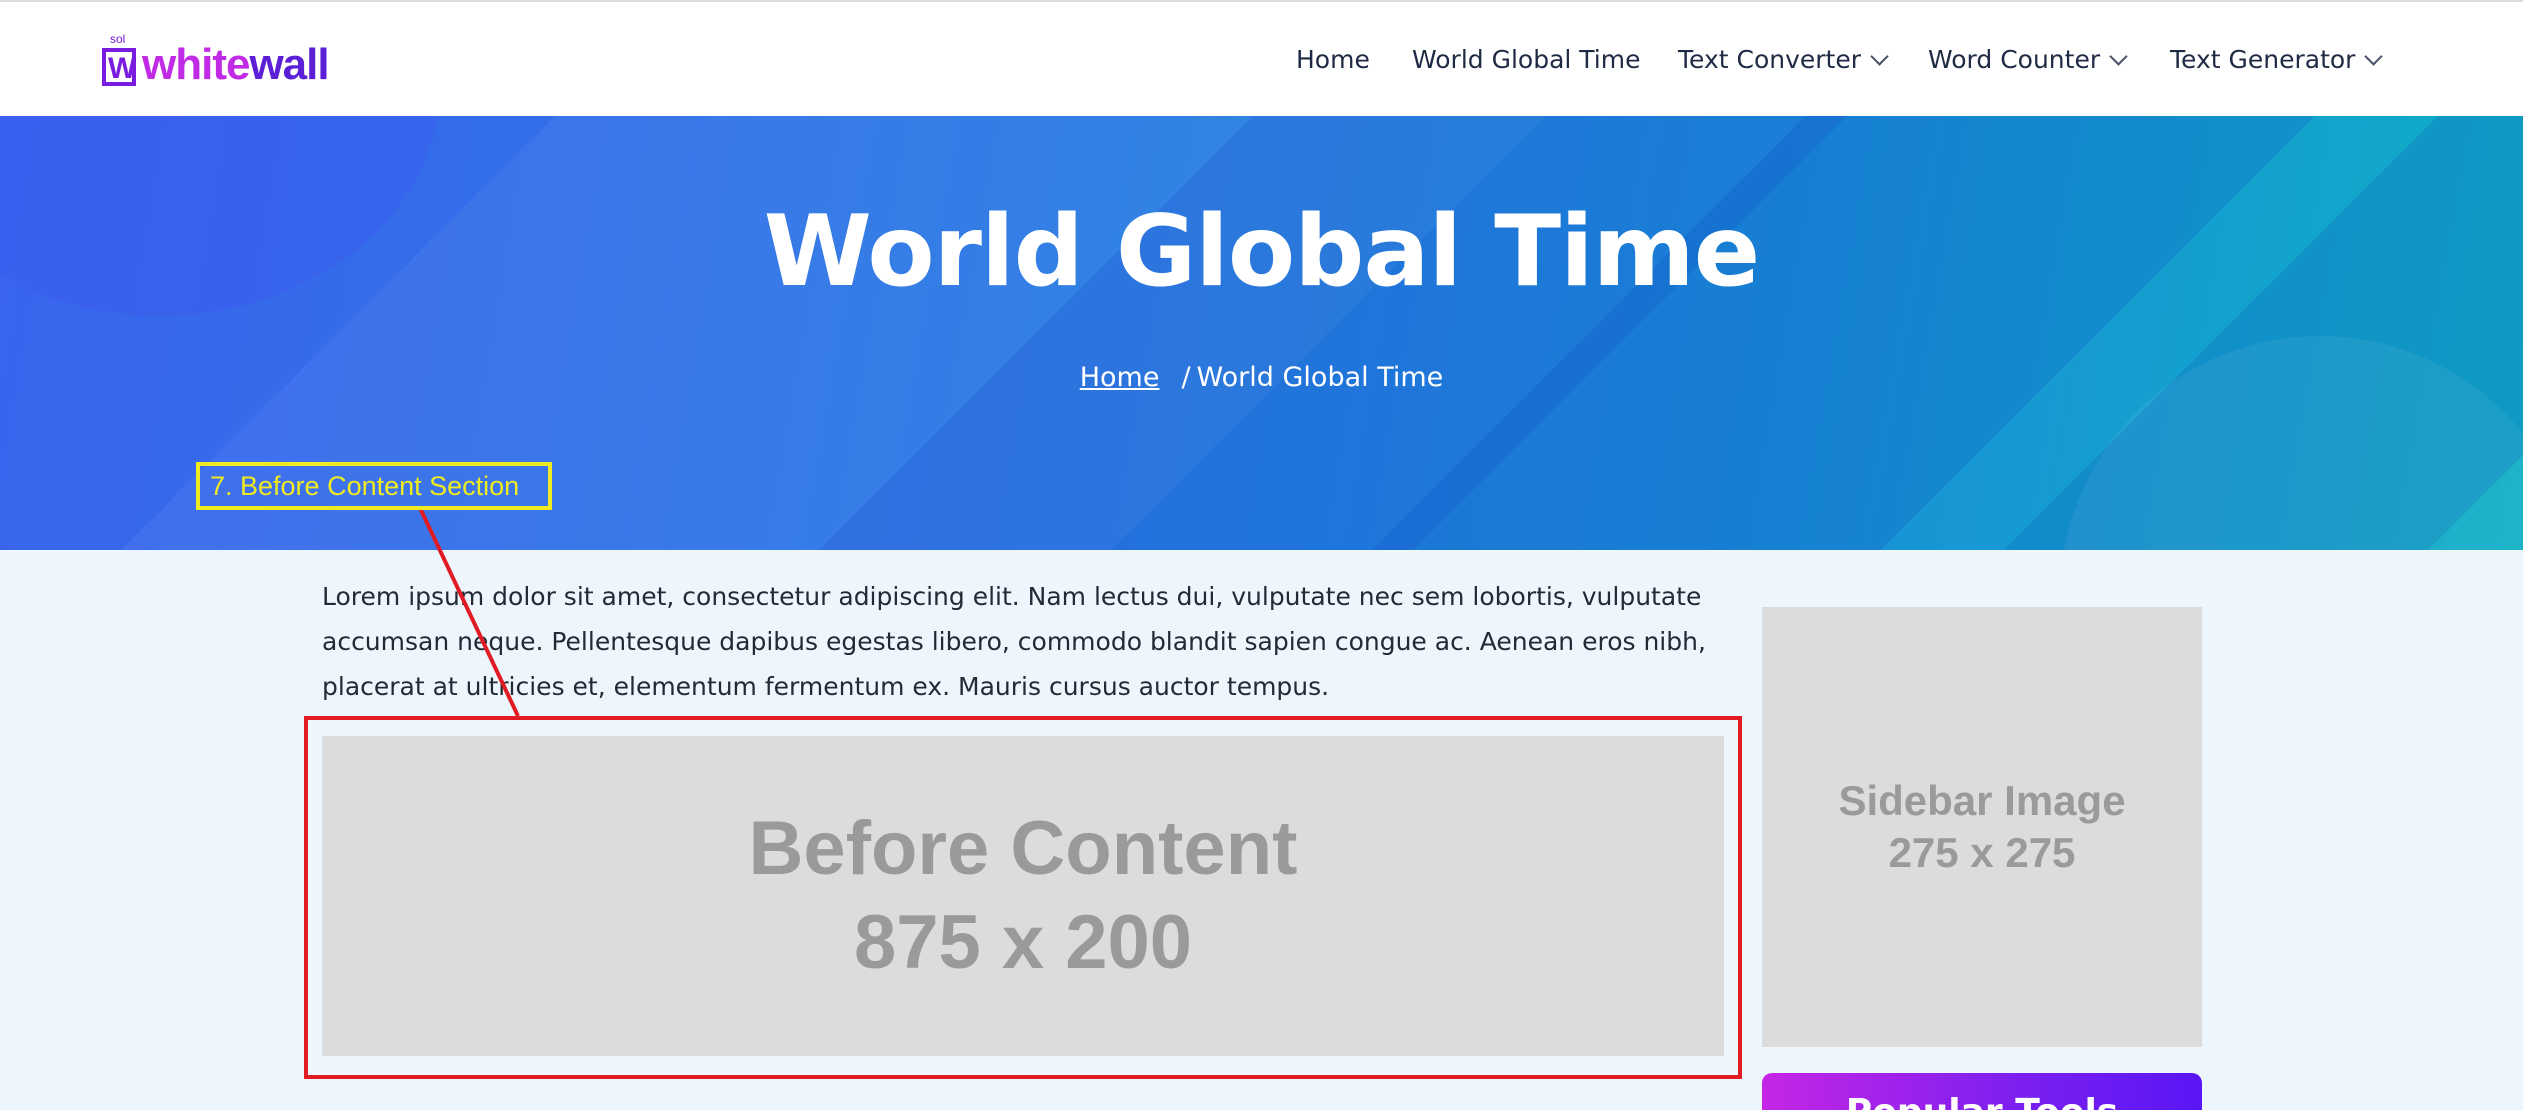  What do you see at coordinates (2263, 59) in the screenshot?
I see `nav-item-label: Text Generator` at bounding box center [2263, 59].